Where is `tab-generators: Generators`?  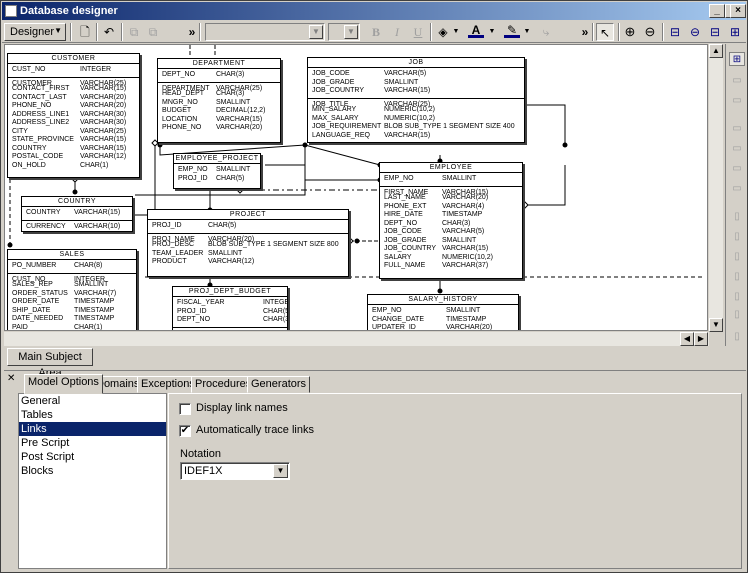 tab-generators: Generators is located at coordinates (279, 384).